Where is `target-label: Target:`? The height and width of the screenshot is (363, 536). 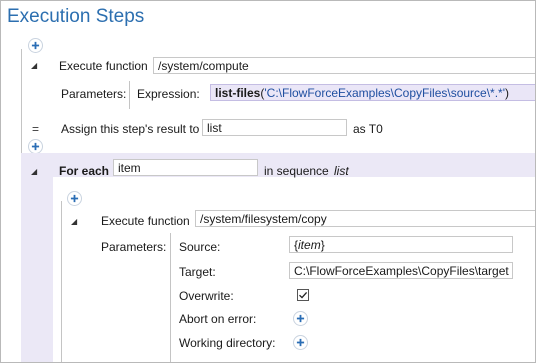 target-label: Target: is located at coordinates (197, 272).